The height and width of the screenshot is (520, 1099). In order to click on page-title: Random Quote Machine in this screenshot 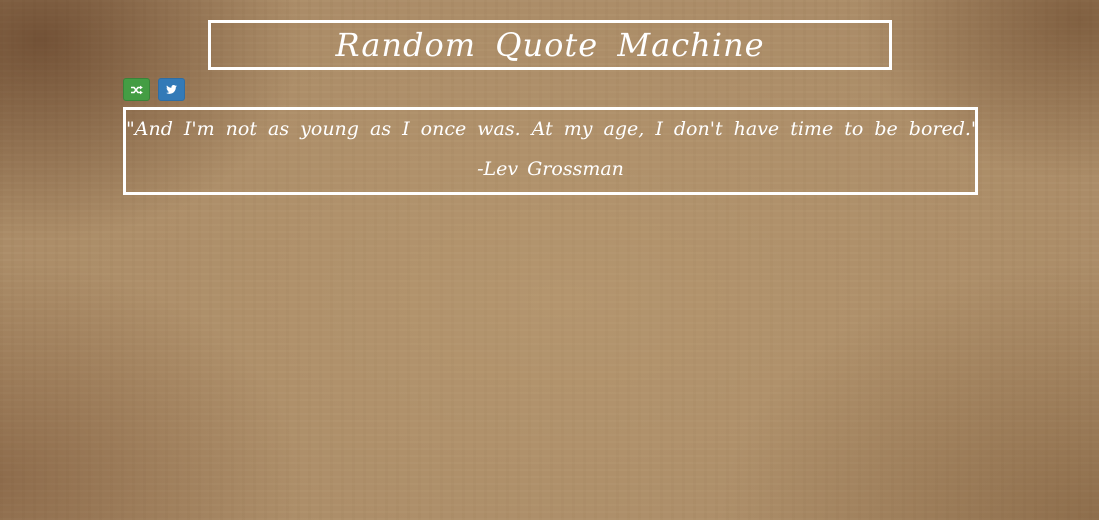, I will do `click(550, 45)`.